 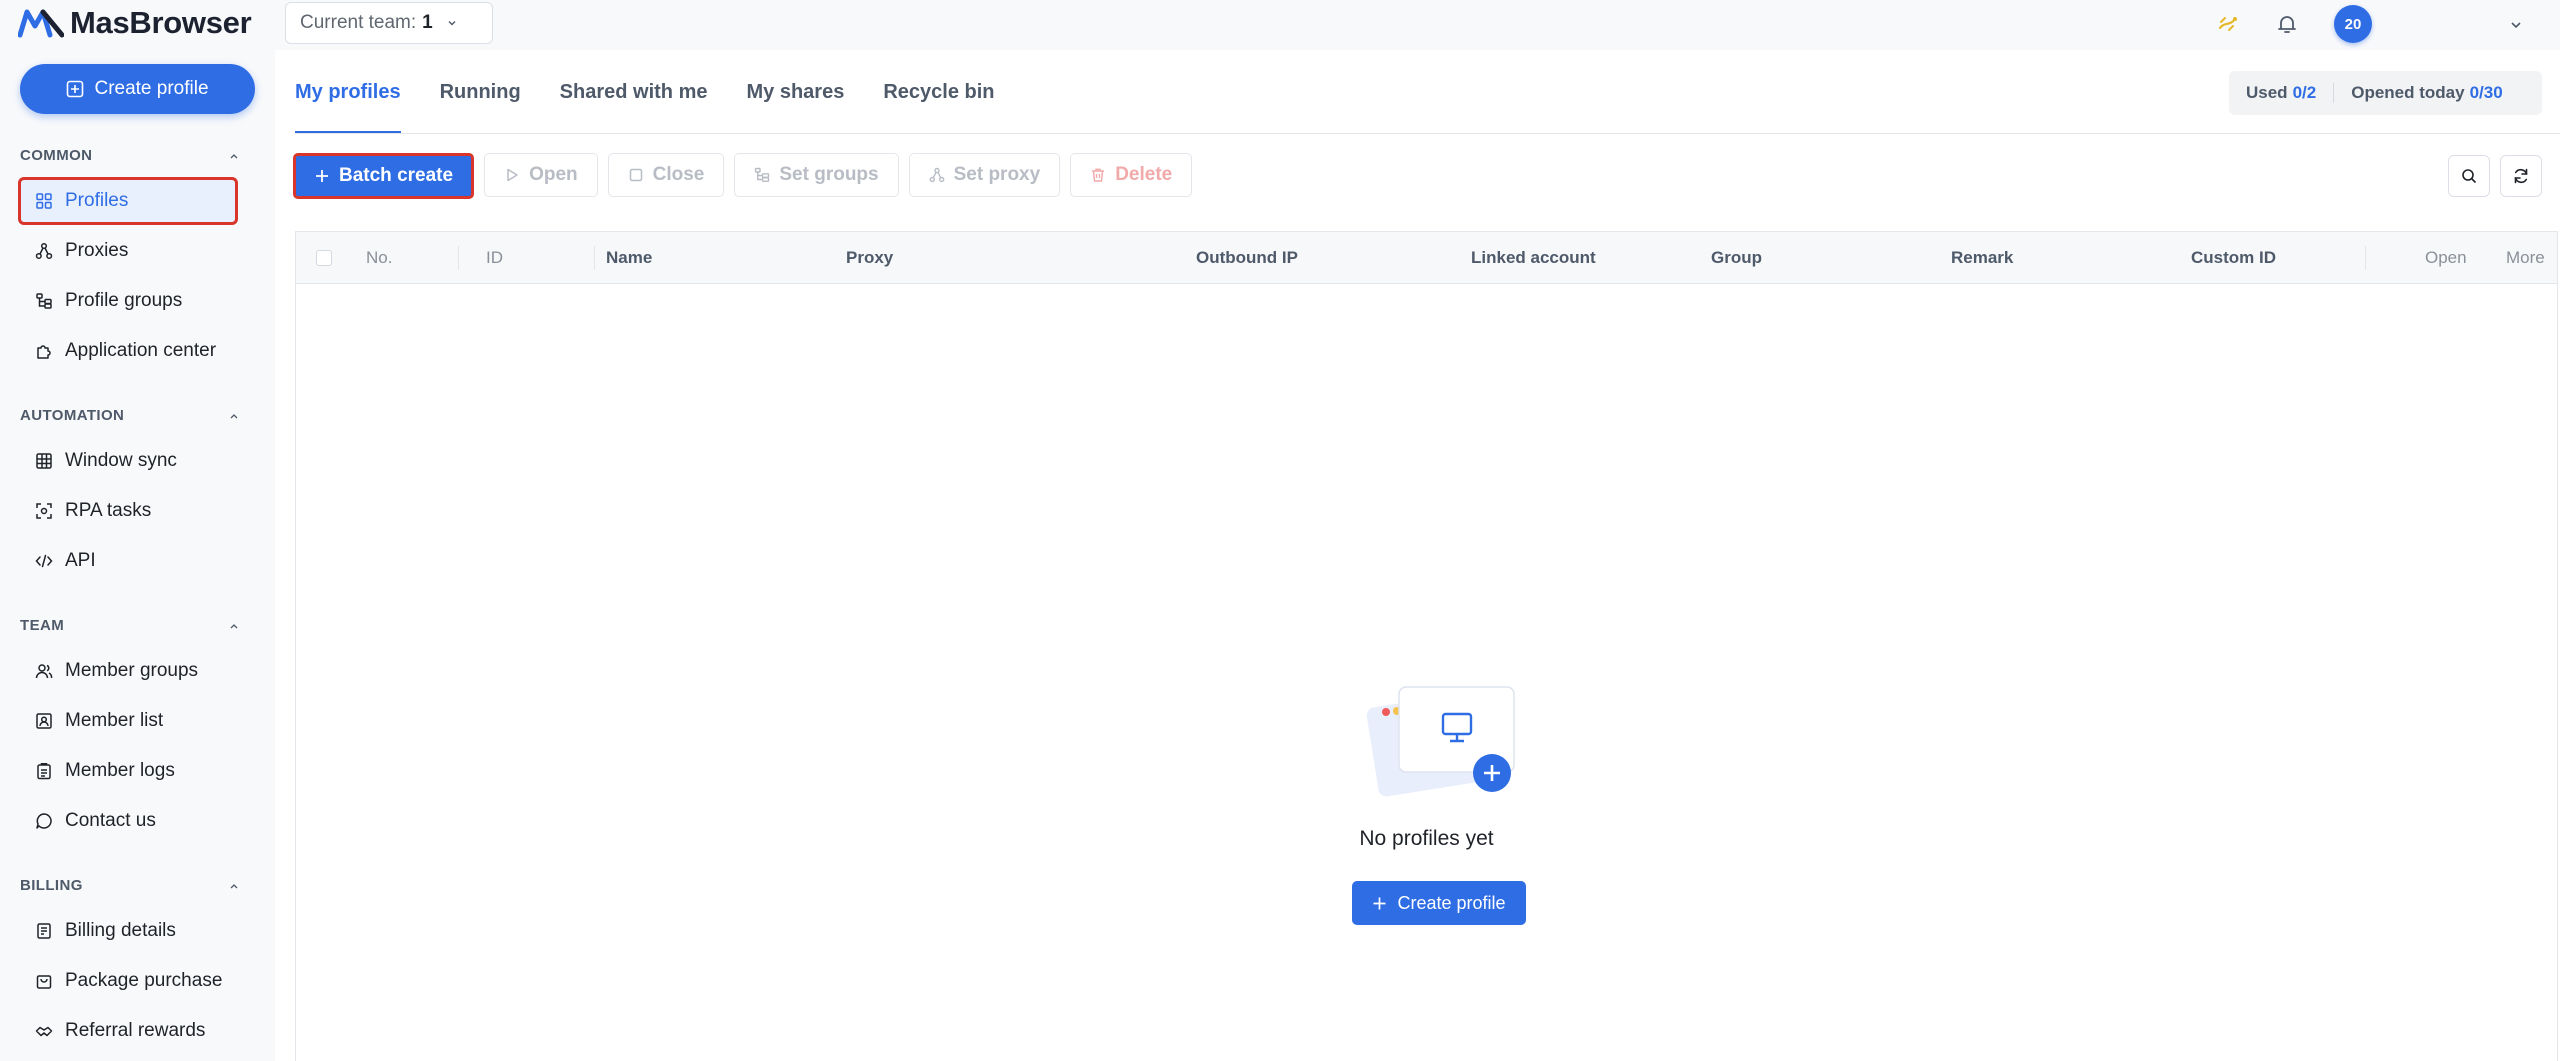 I want to click on empty-create-profile-button: Create profile, so click(x=1439, y=903).